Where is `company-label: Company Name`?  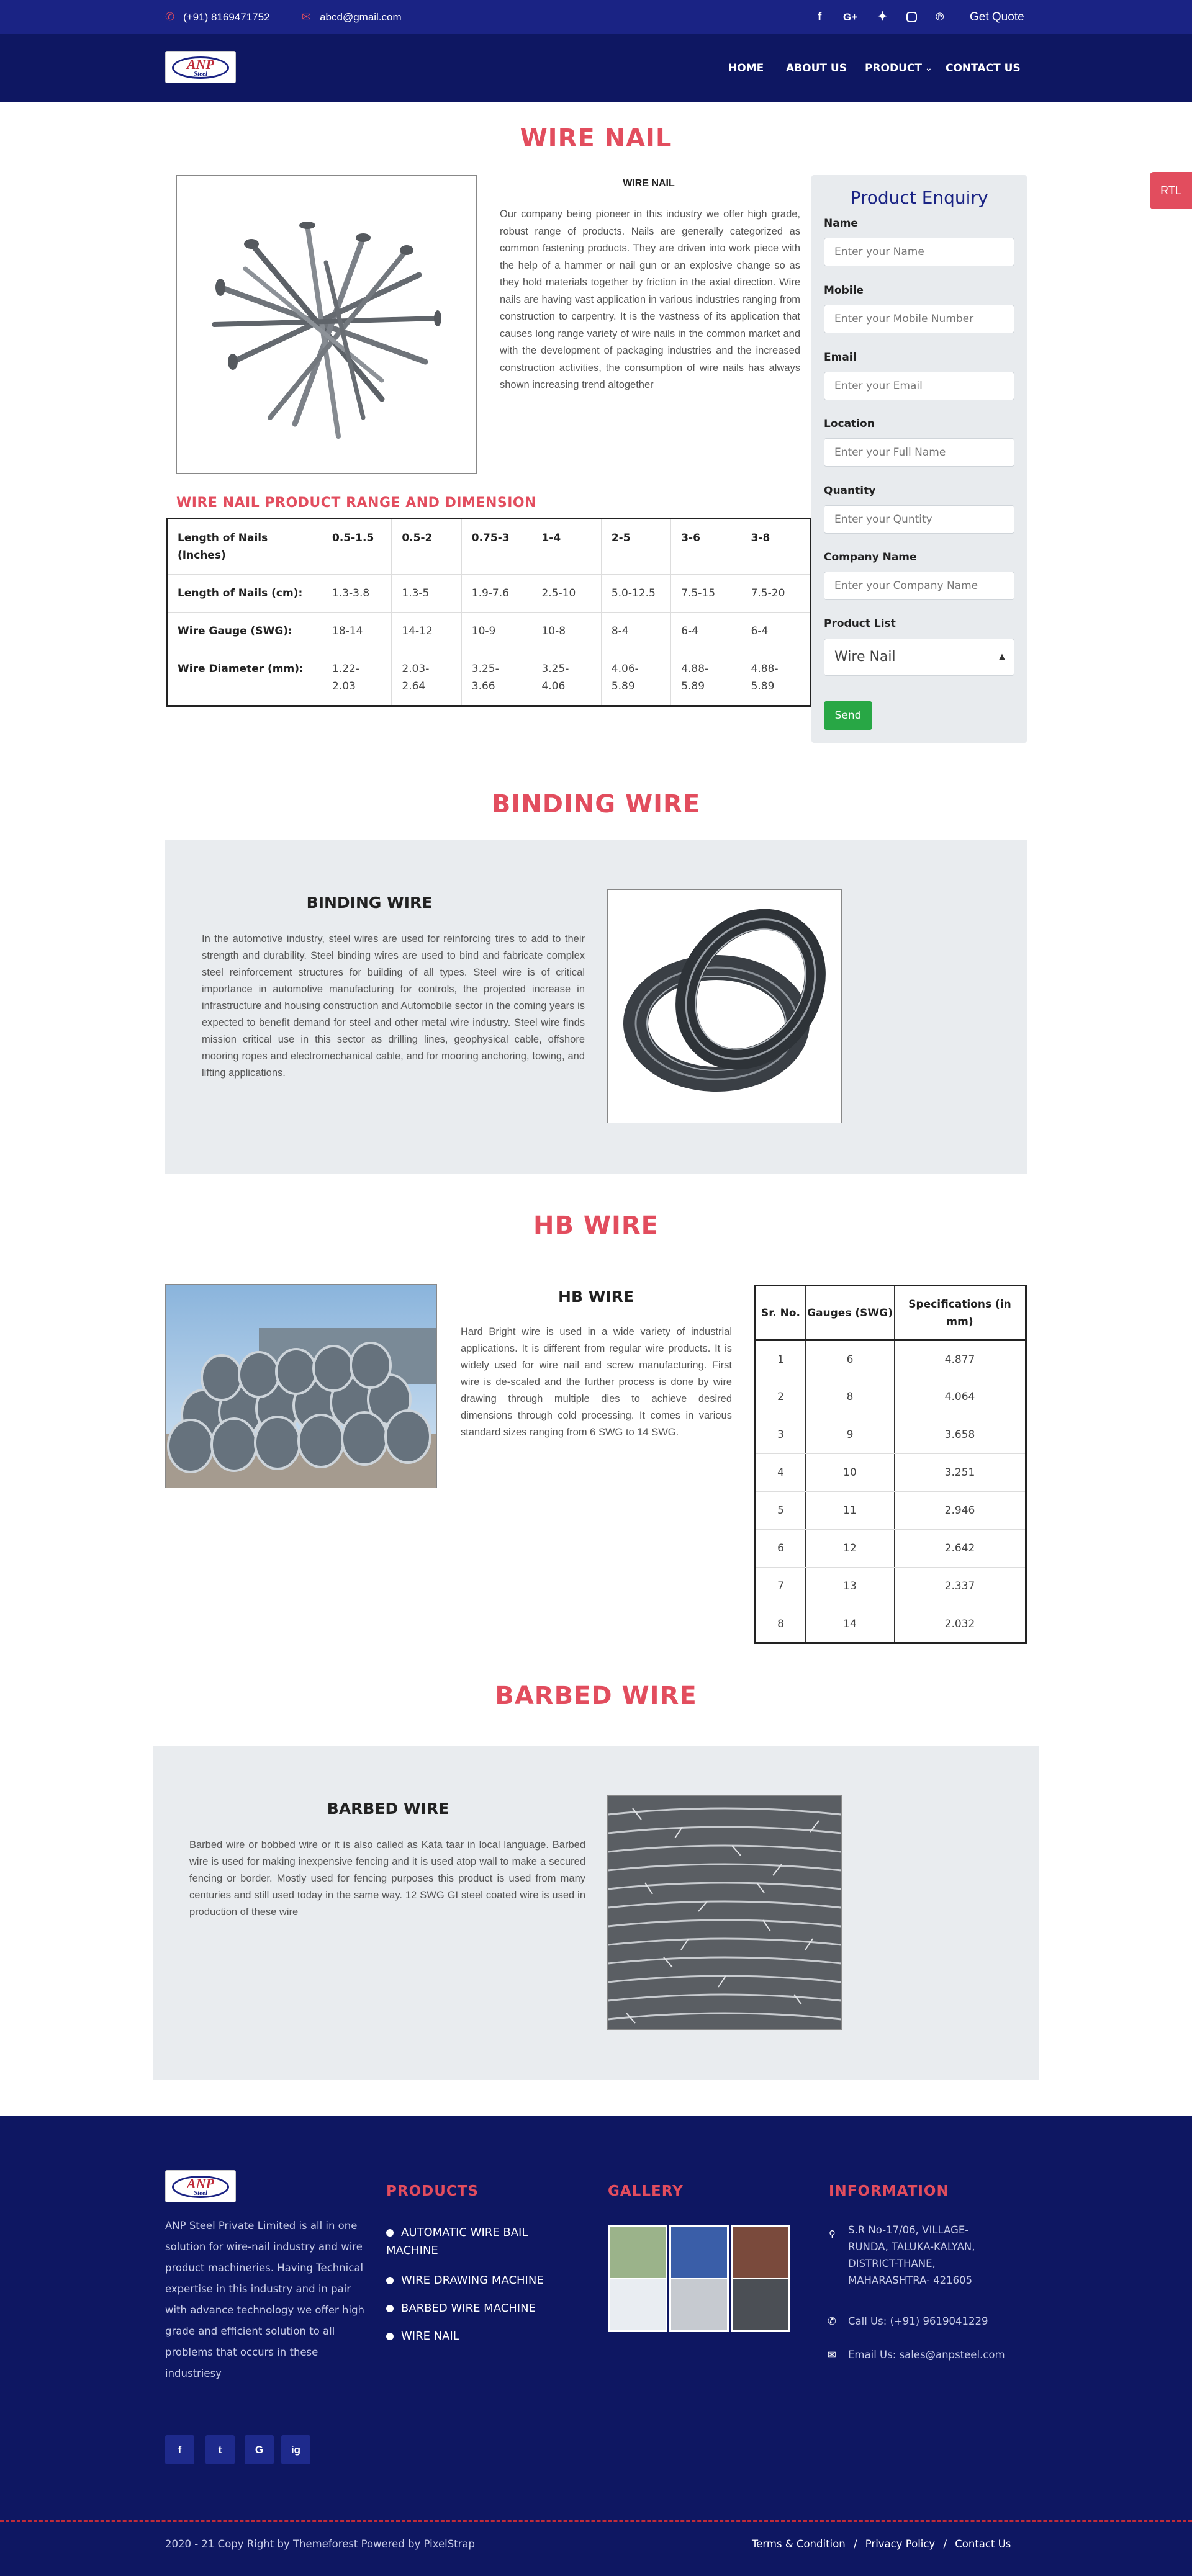 company-label: Company Name is located at coordinates (870, 557).